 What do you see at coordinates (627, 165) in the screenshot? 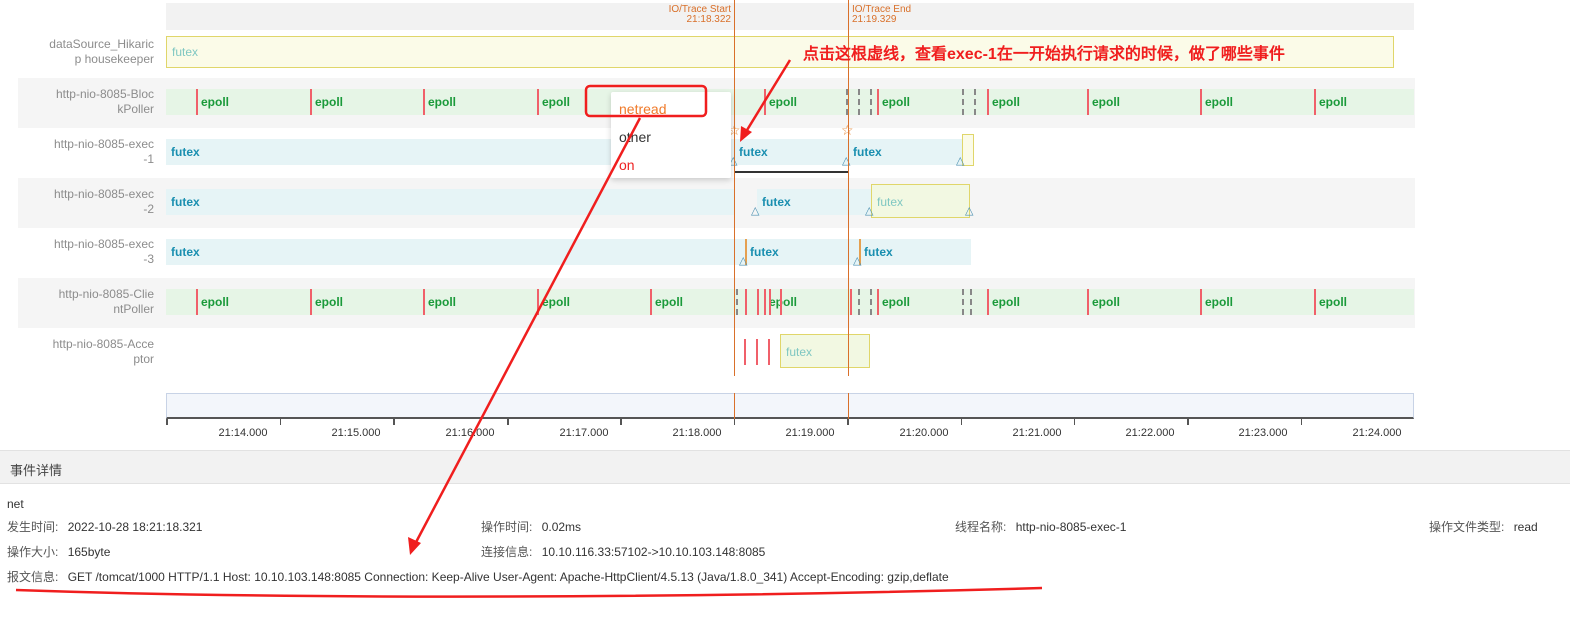
I see `popup-item-on: on` at bounding box center [627, 165].